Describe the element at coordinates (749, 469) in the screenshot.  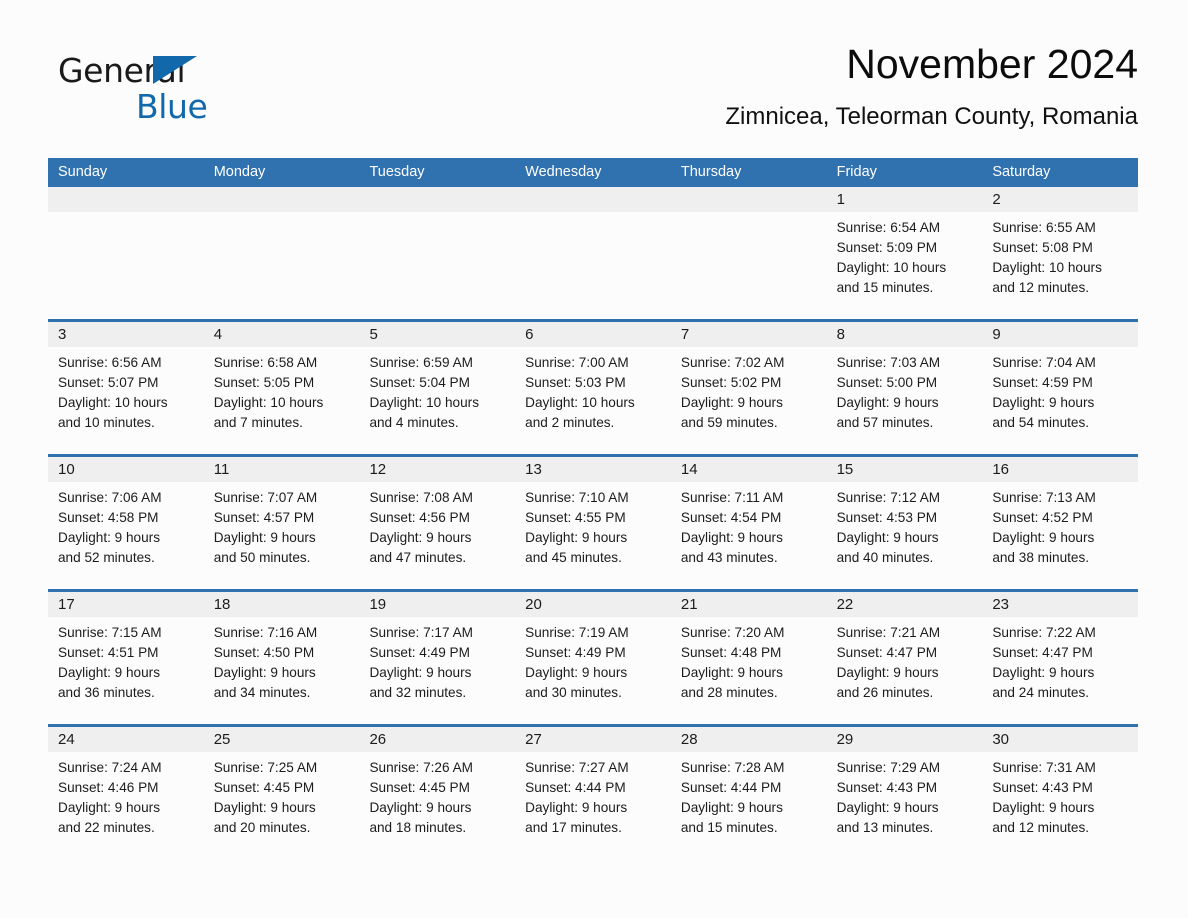
I see `day-number: 14` at that location.